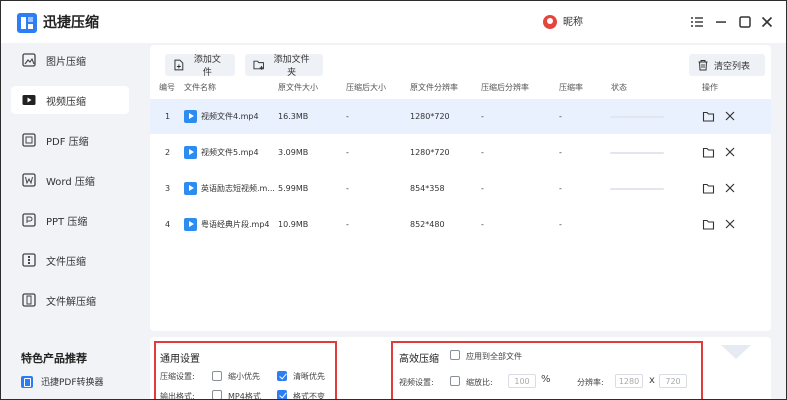 The width and height of the screenshot is (787, 400). What do you see at coordinates (291, 66) in the screenshot?
I see `add-folder-label: 添加文件夹` at bounding box center [291, 66].